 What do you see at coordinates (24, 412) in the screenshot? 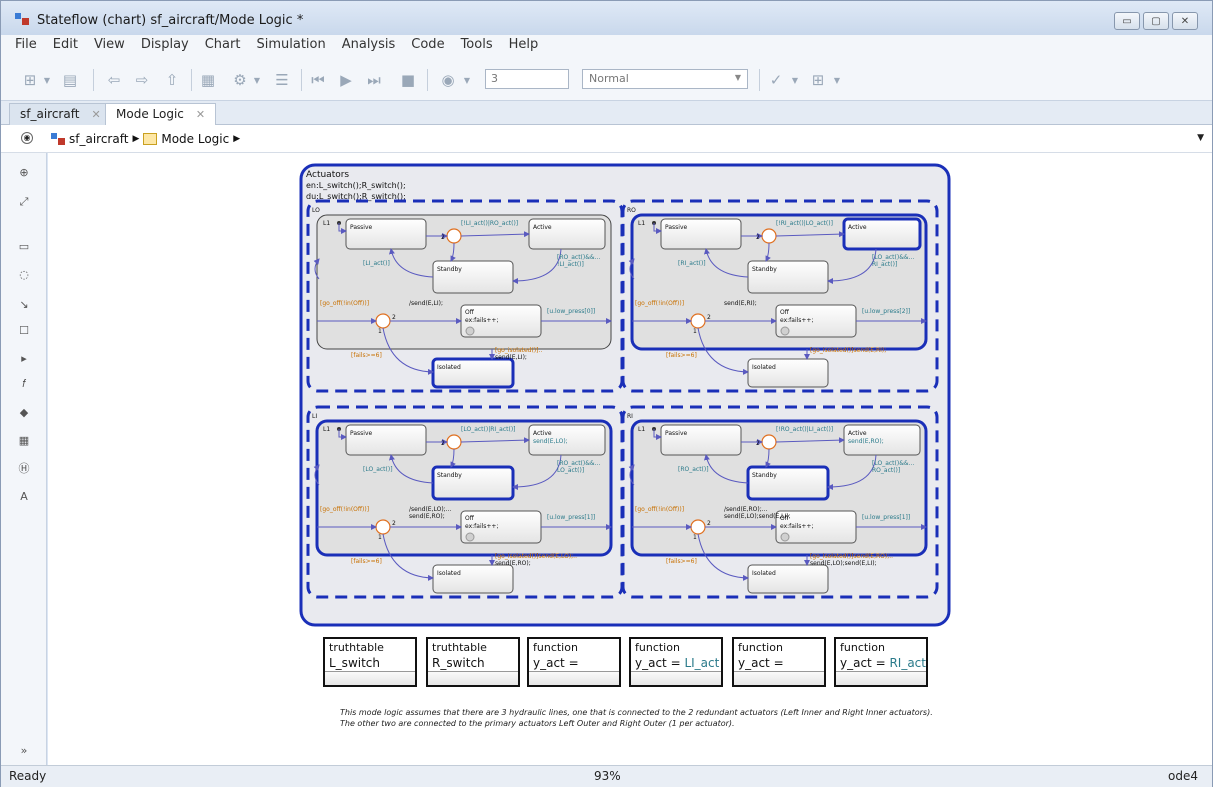
I see `simulink-function-icon: ◆` at bounding box center [24, 412].